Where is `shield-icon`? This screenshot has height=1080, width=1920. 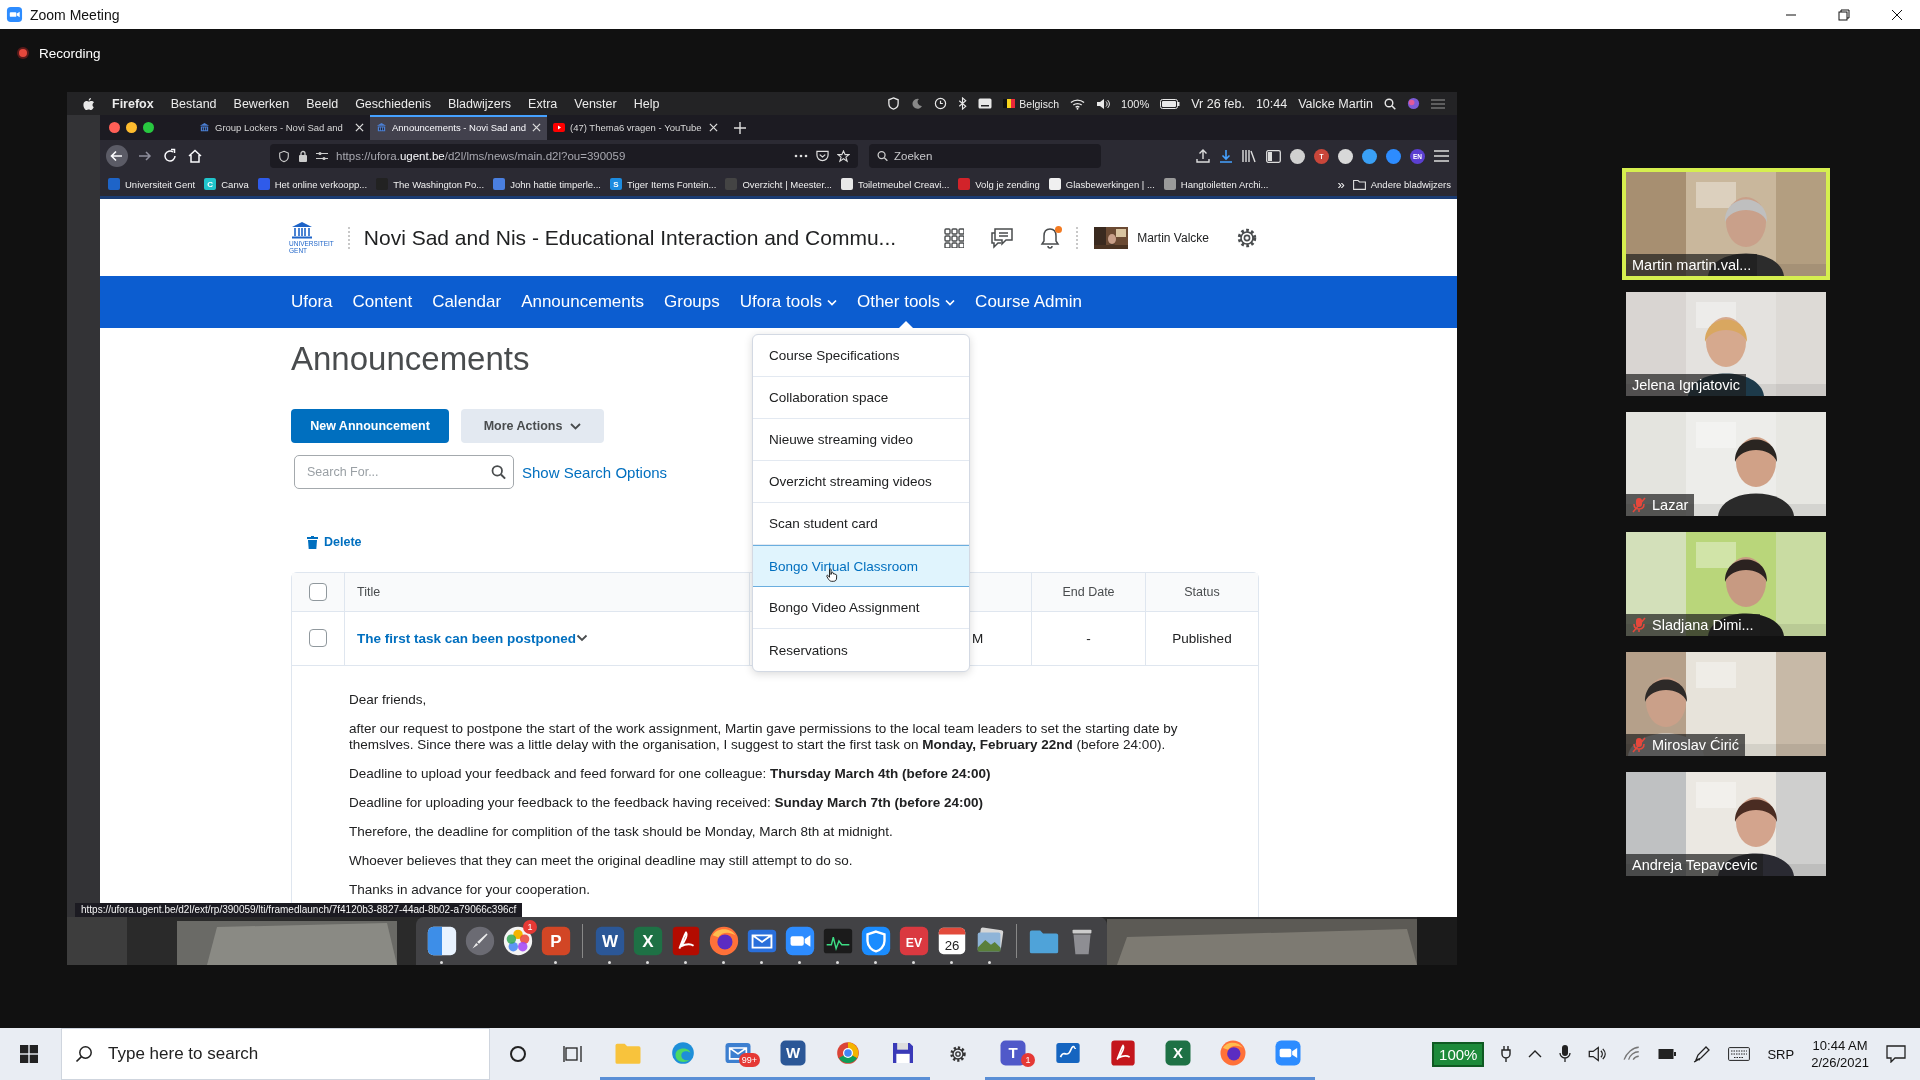 shield-icon is located at coordinates (894, 103).